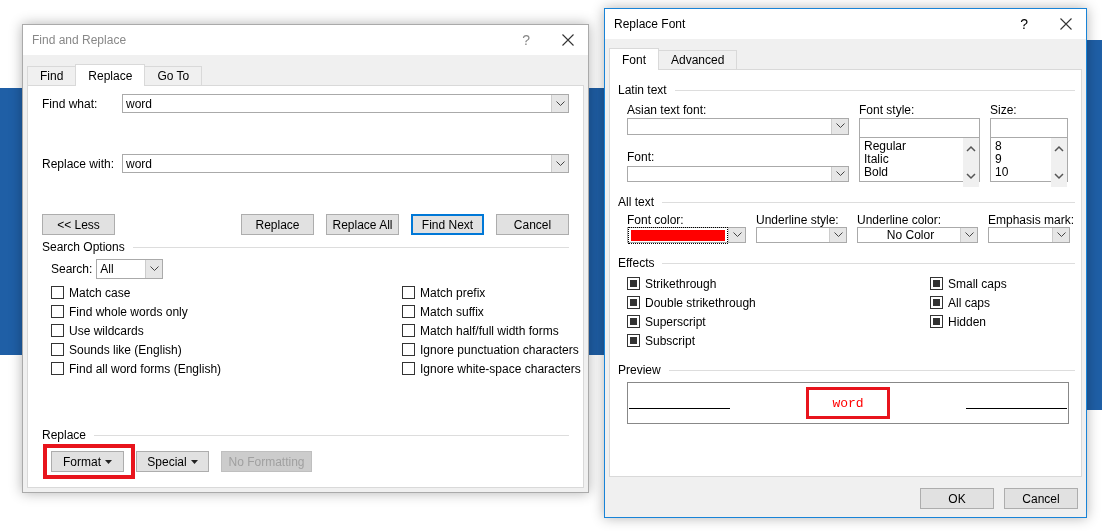 The image size is (1102, 531). Describe the element at coordinates (83, 247) in the screenshot. I see `section-title: Search Options` at that location.